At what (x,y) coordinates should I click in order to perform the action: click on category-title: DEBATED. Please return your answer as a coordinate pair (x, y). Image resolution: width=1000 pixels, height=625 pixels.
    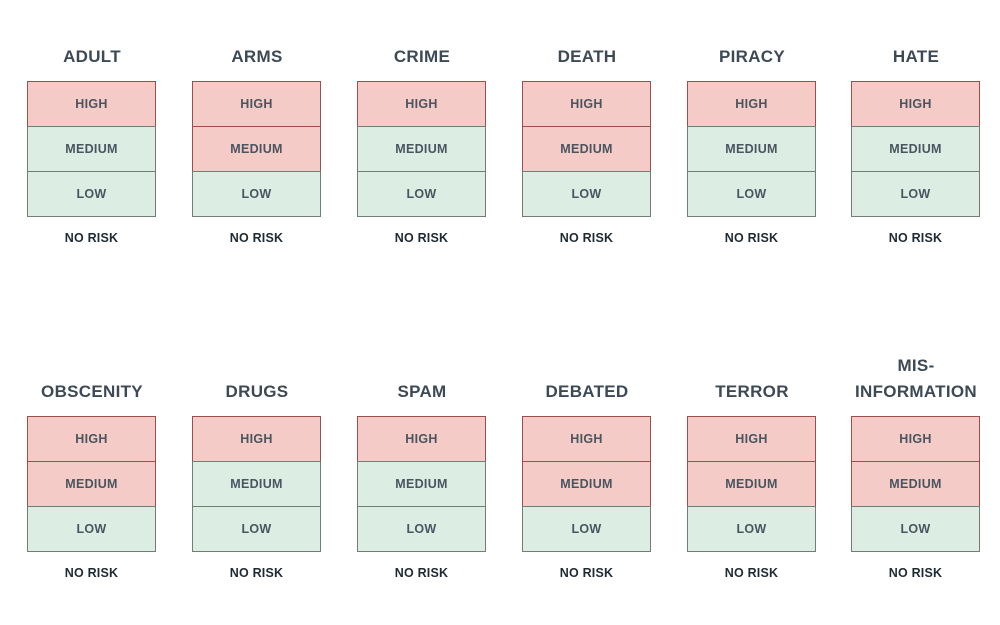
    Looking at the image, I should click on (587, 391).